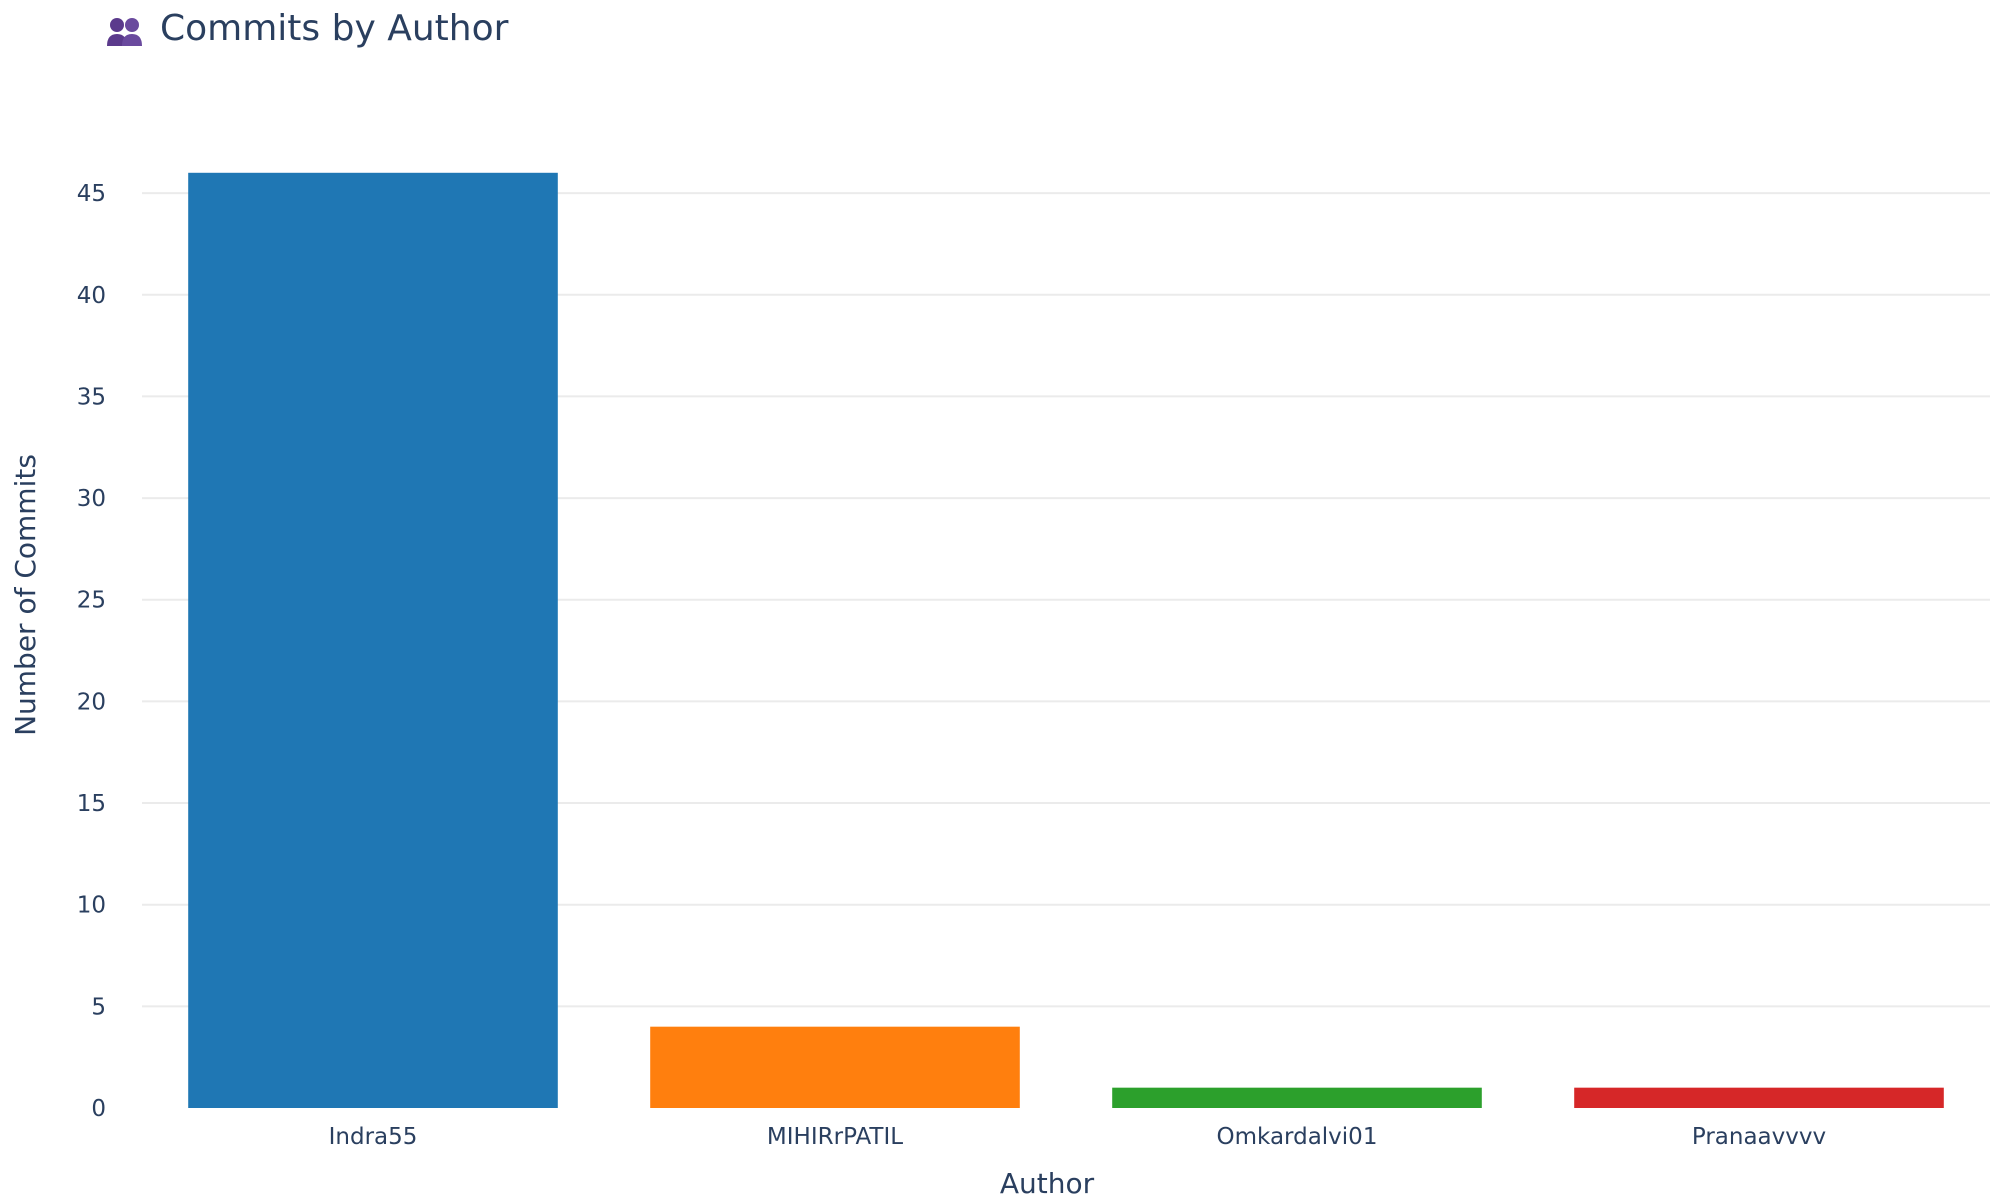 This screenshot has height=1204, width=2000. Describe the element at coordinates (1759, 1097) in the screenshot. I see `bar-pranaavvvv` at that location.